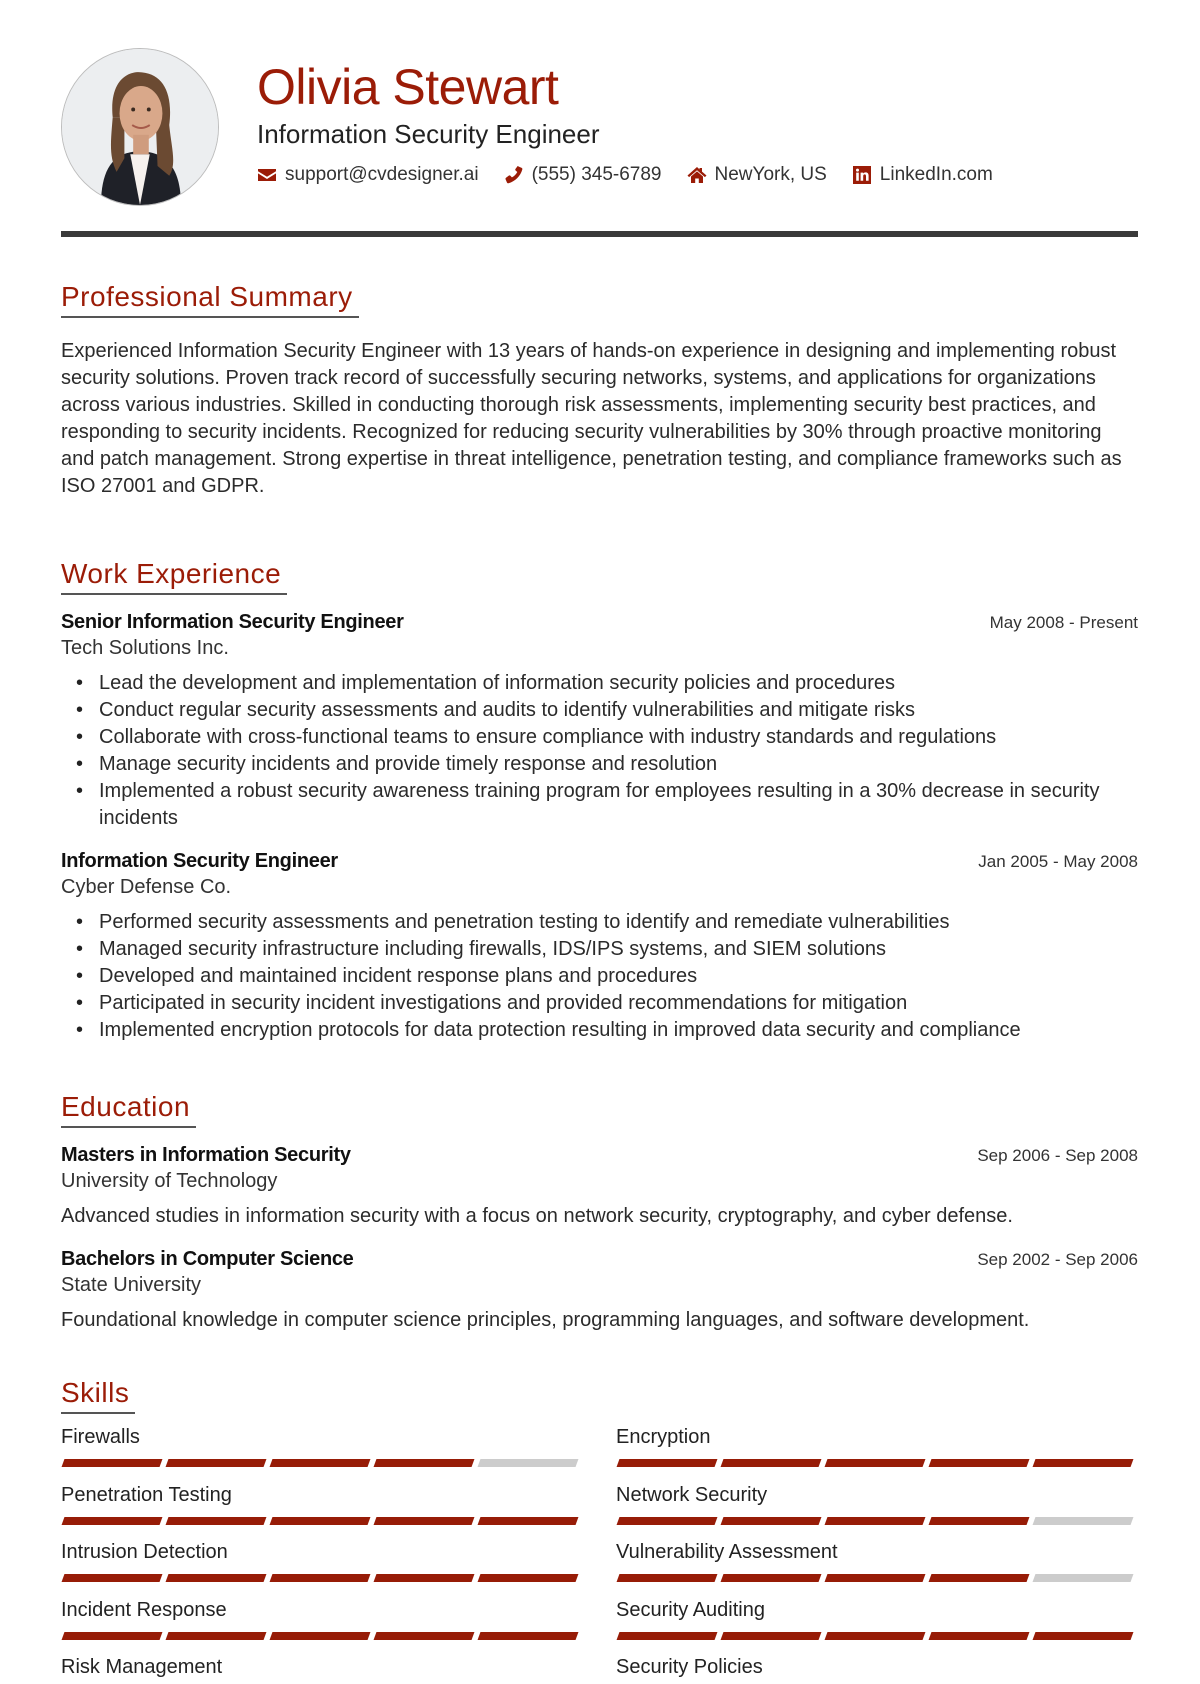  I want to click on phone-icon, so click(514, 175).